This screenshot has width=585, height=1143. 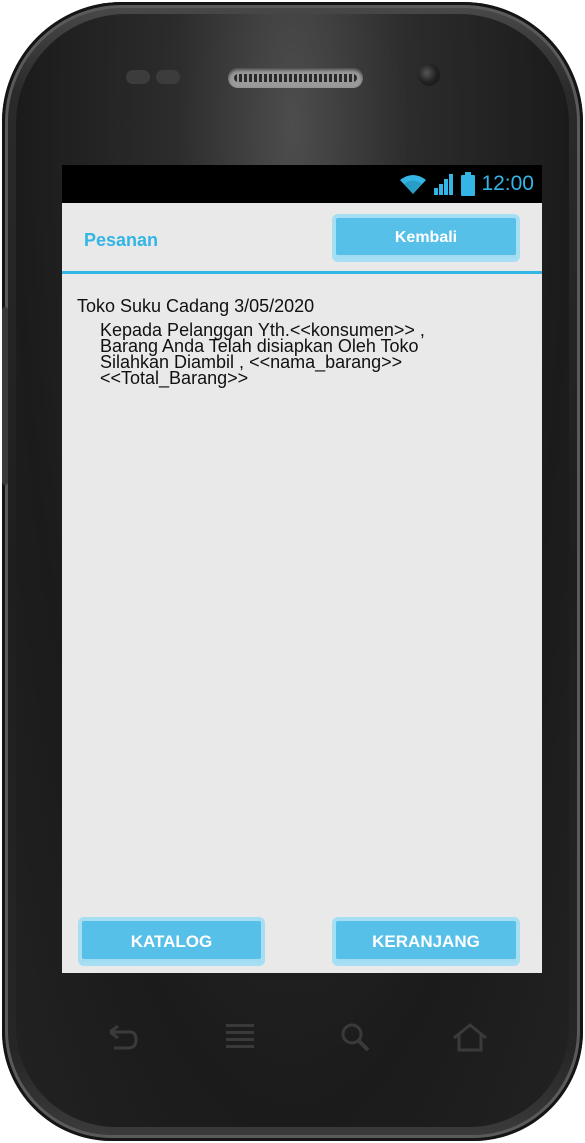 I want to click on header-divider, so click(x=302, y=272).